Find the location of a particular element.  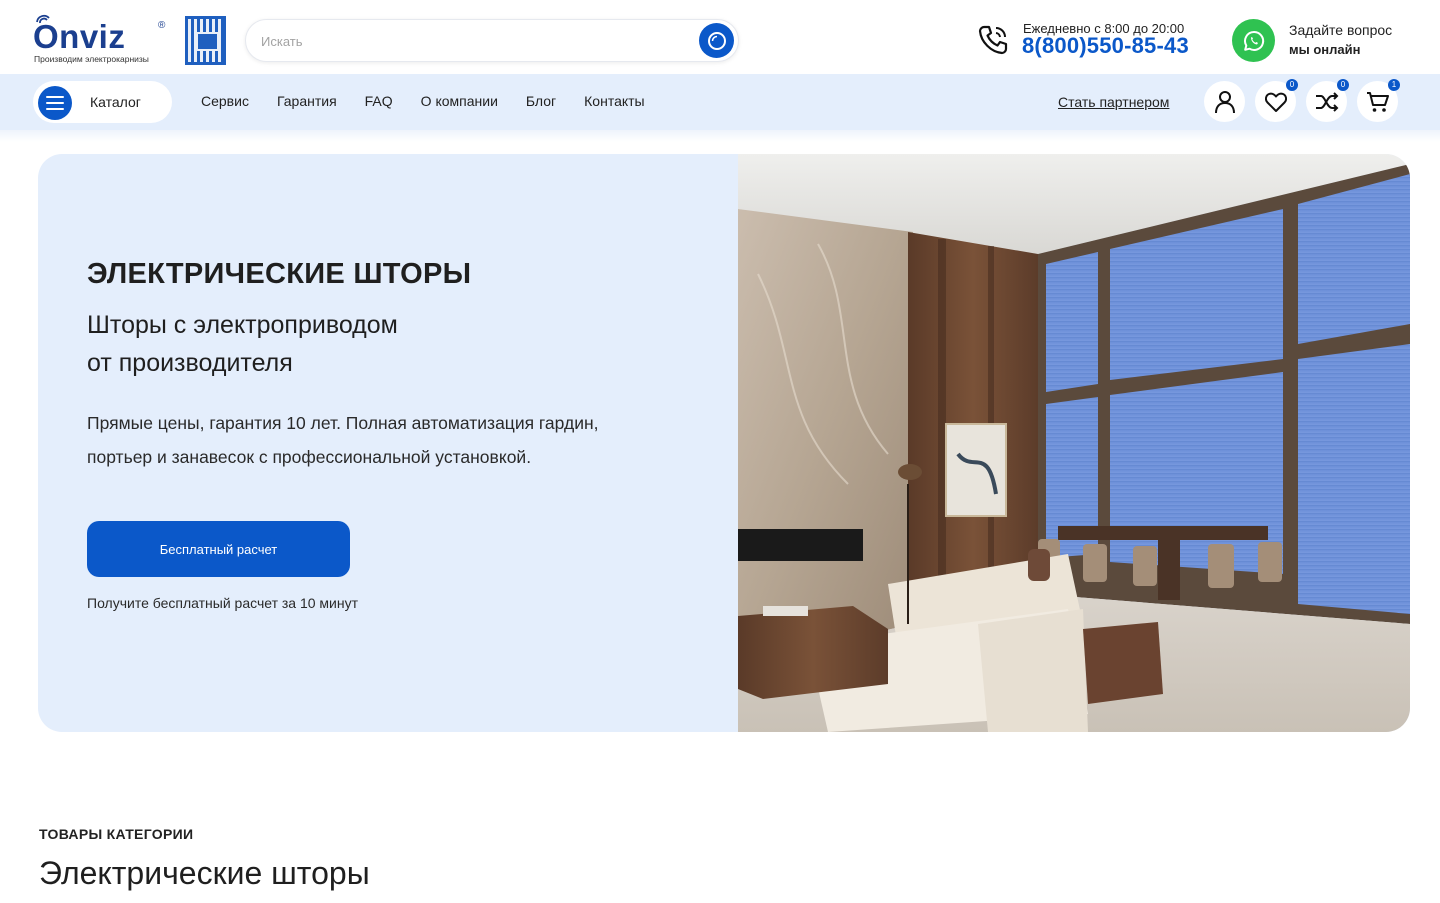

hero-subtitle: Шторы с электроприводом от производителя is located at coordinates (297, 344).